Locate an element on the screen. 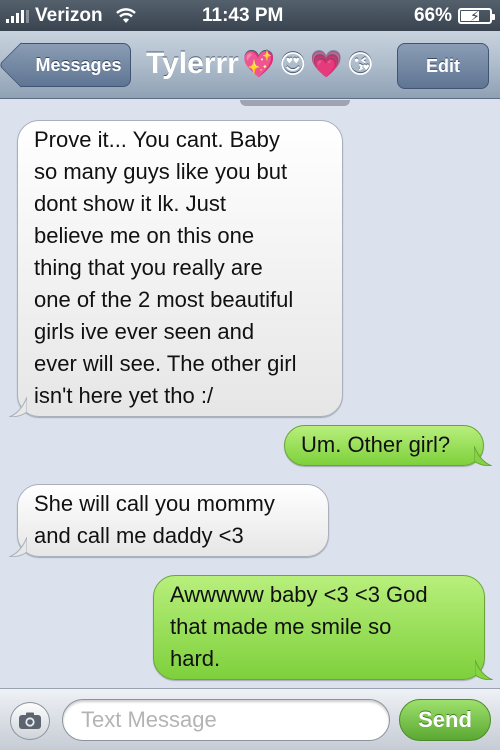 This screenshot has height=750, width=500. messages-back-button: Messages is located at coordinates (76, 65).